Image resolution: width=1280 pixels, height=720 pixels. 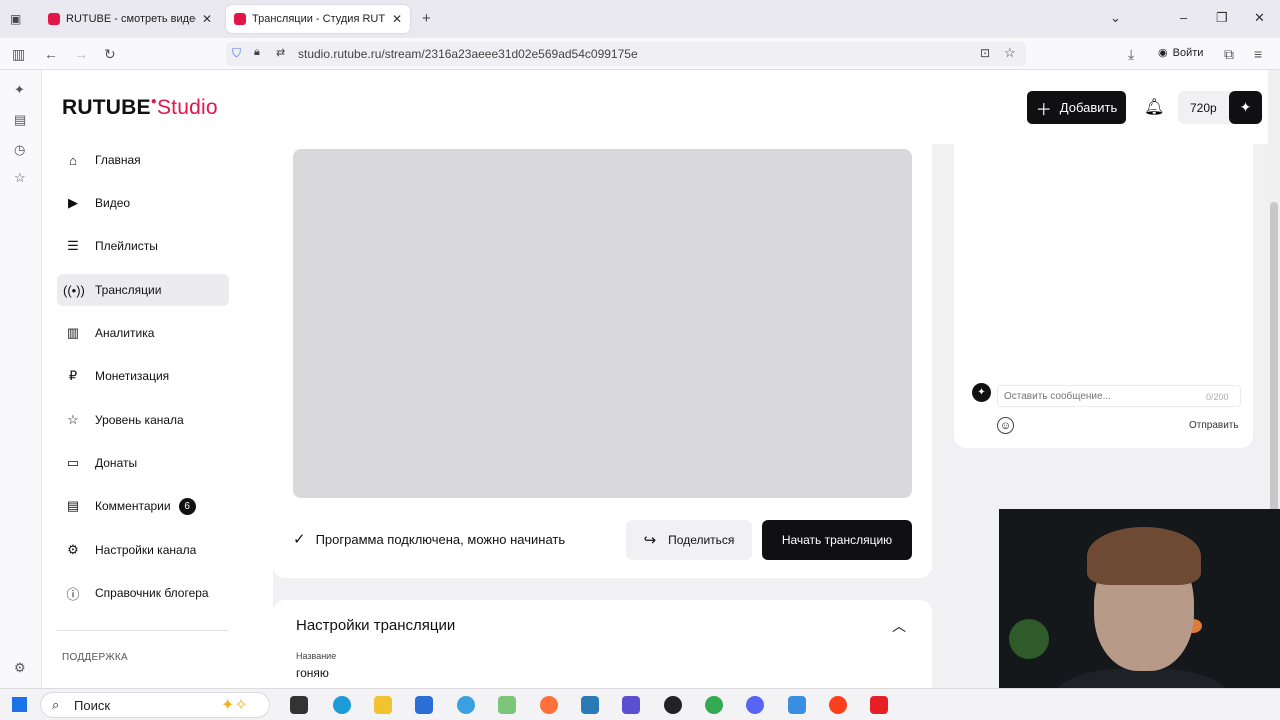 What do you see at coordinates (143, 160) in the screenshot?
I see `sidebar-item-home: ⌂ Главная` at bounding box center [143, 160].